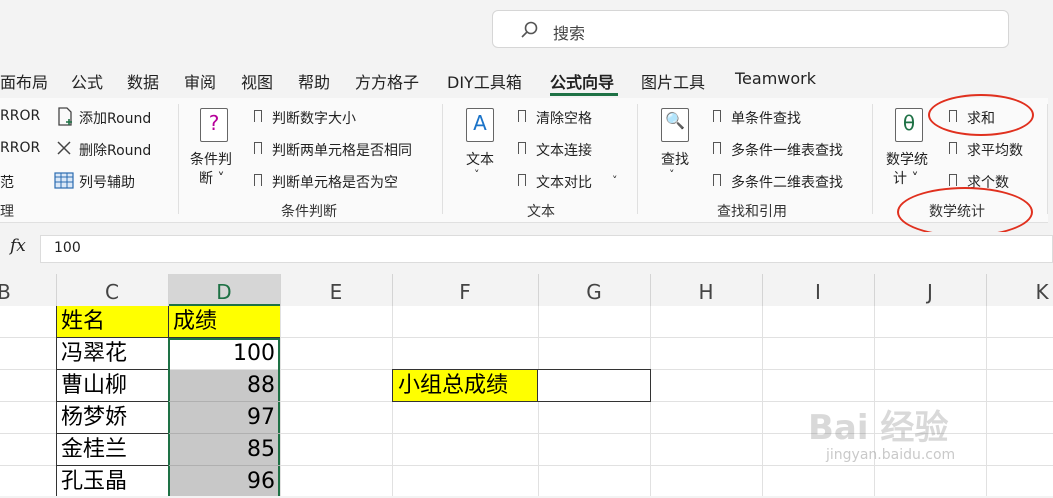  Describe the element at coordinates (314, 81) in the screenshot. I see `tab-help: 帮助` at that location.